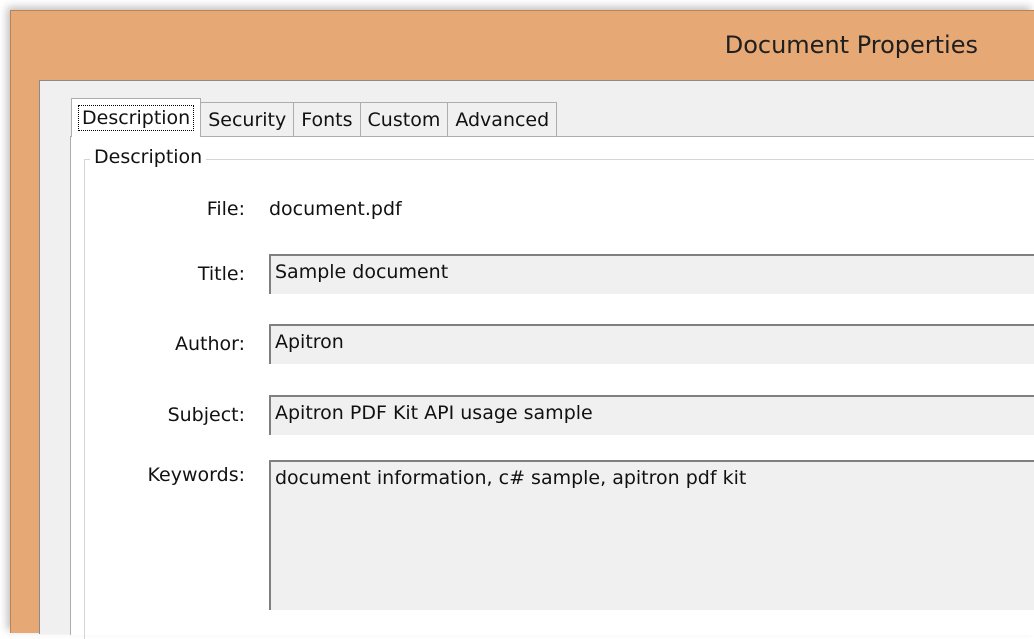 The width and height of the screenshot is (1034, 639). What do you see at coordinates (651, 415) in the screenshot?
I see `subject-field: Apitron PDF Kit API usage sample` at bounding box center [651, 415].